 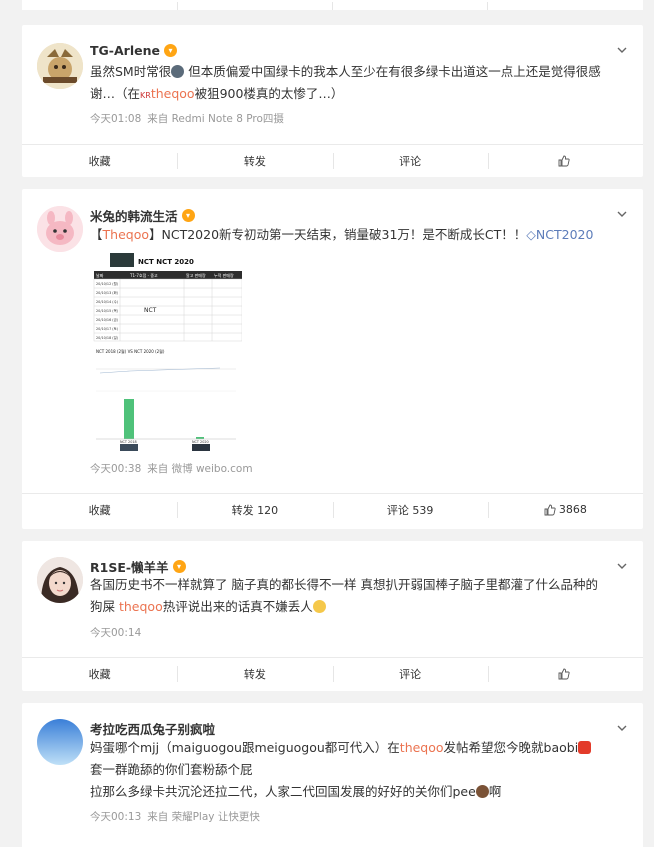 I want to click on post-time: 今天00:38, so click(x=115, y=469).